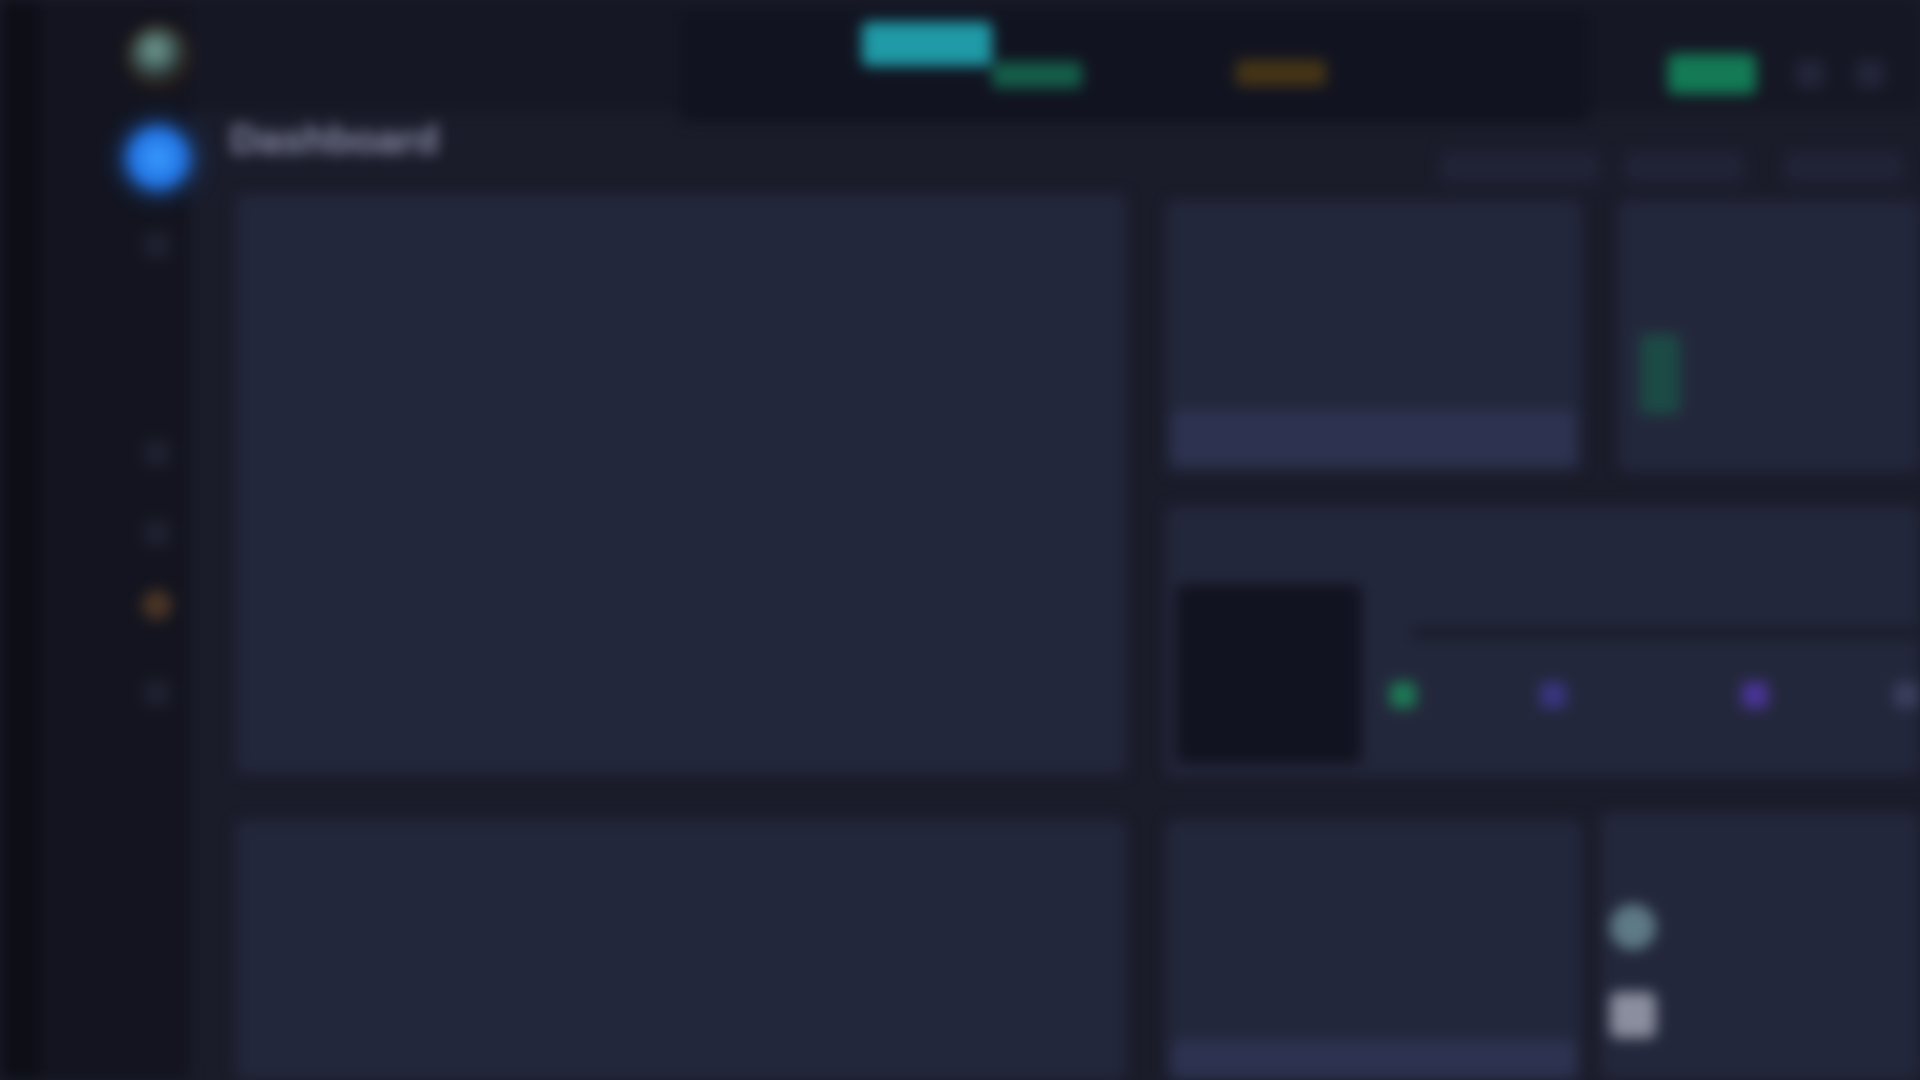 The height and width of the screenshot is (1080, 1920). Describe the element at coordinates (1712, 74) in the screenshot. I see `connect-button` at that location.